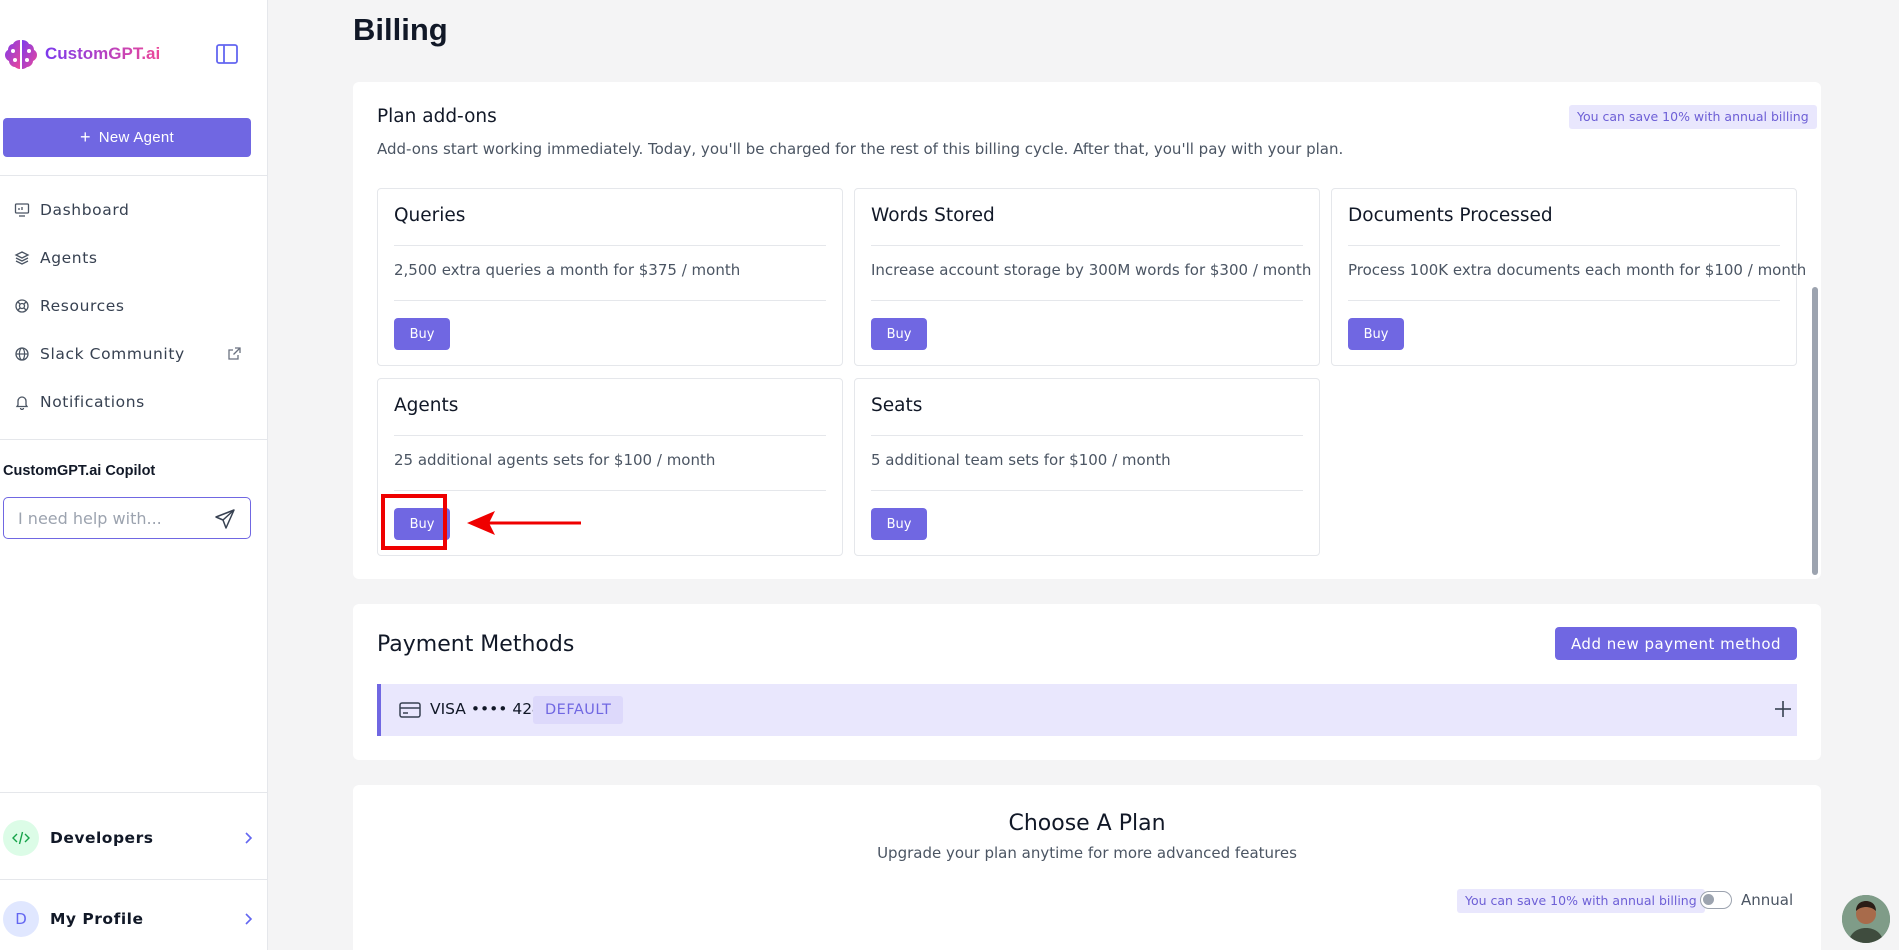 This screenshot has width=1899, height=950. I want to click on addon-title: Words Stored, so click(933, 215).